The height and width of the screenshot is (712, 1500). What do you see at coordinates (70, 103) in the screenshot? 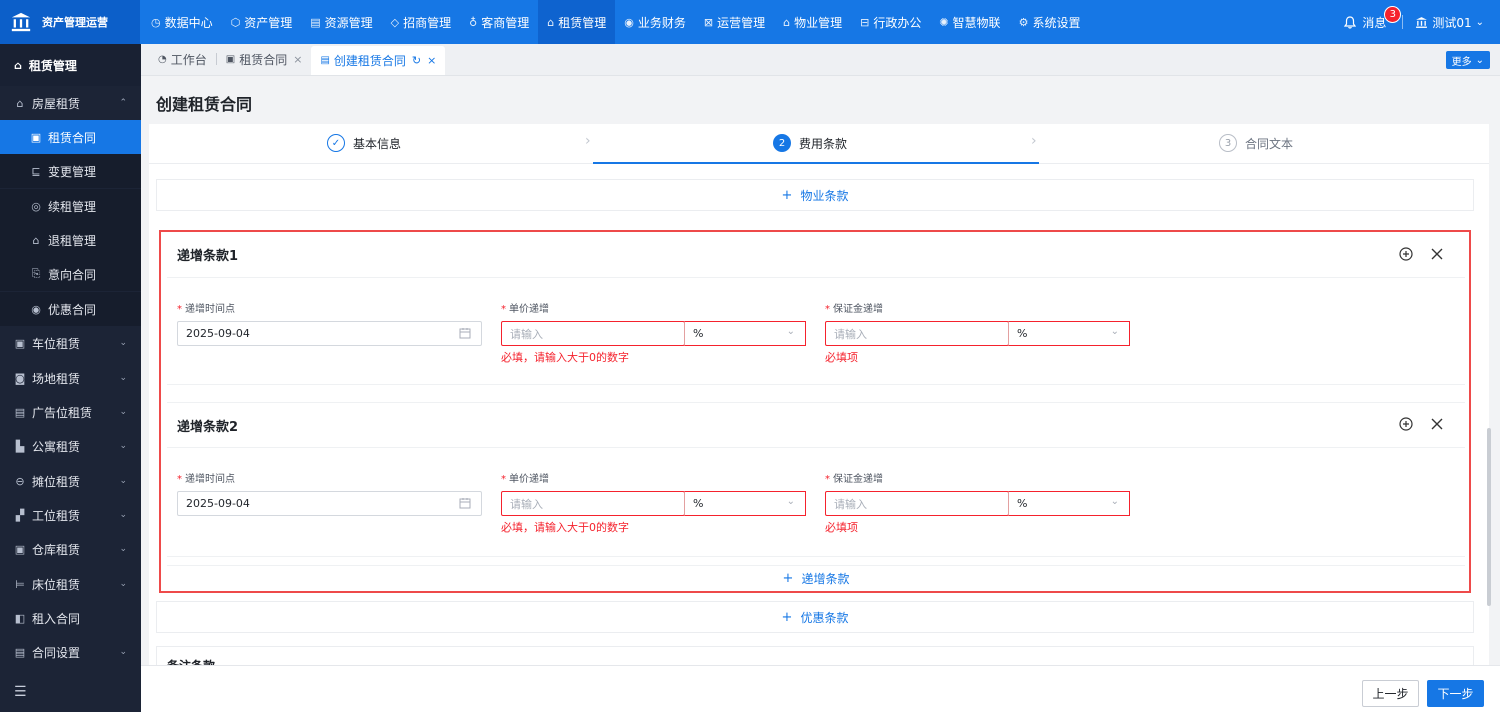
I see `sidebar-item-house-lease: ⌂ 房屋租赁 ⌃` at bounding box center [70, 103].